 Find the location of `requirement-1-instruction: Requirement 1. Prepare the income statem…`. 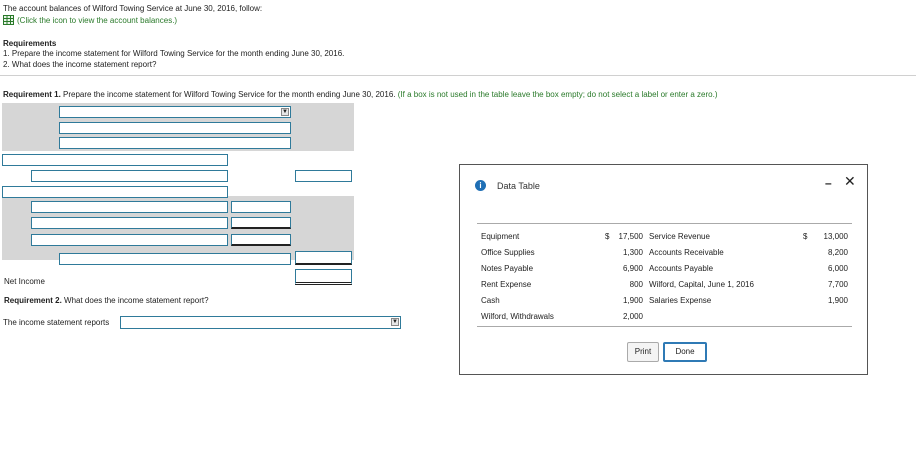

requirement-1-instruction: Requirement 1. Prepare the income statem… is located at coordinates (360, 94).